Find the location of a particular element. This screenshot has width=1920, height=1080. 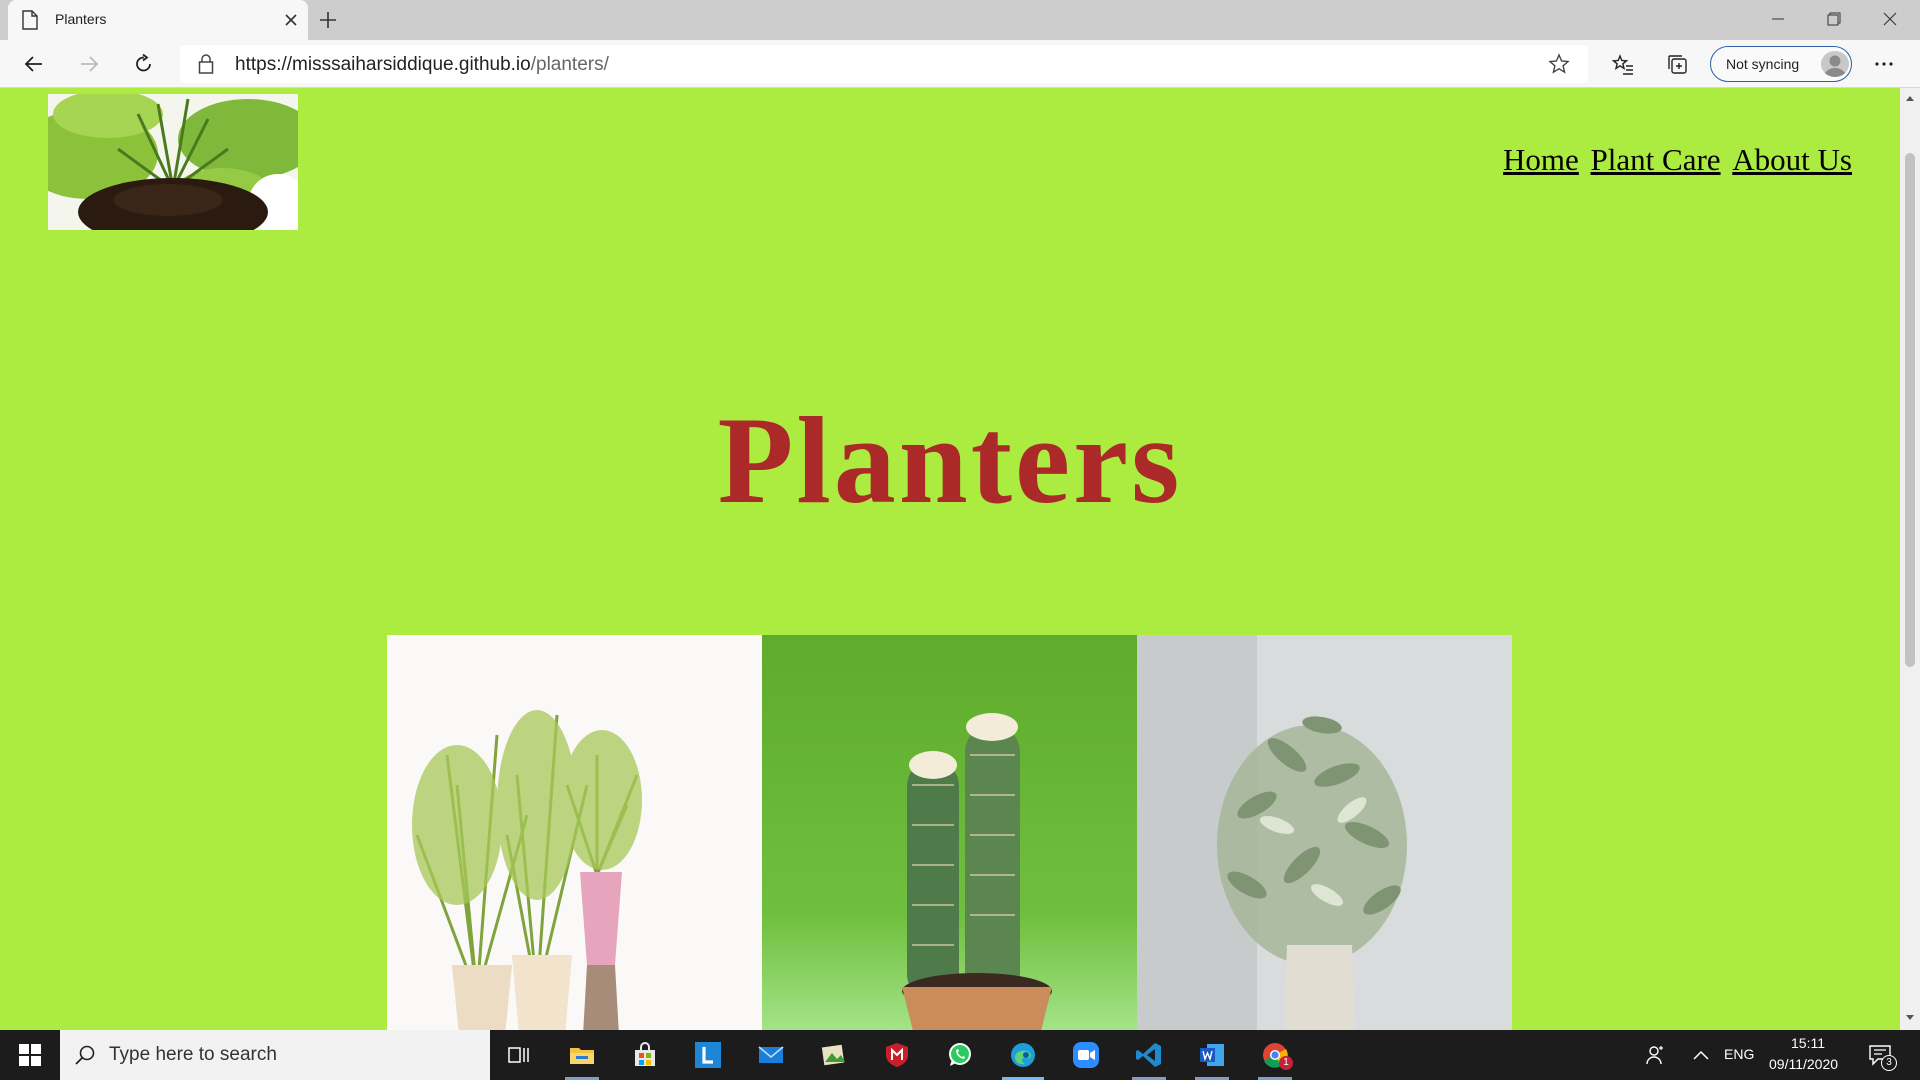

browser-tab: Planters is located at coordinates (158, 20).